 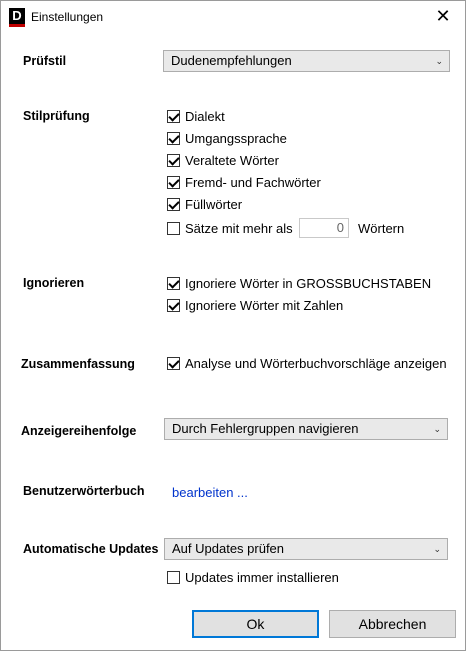 What do you see at coordinates (231, 60) in the screenshot?
I see `pruefstil-selected-value: Dudenempfehlungen` at bounding box center [231, 60].